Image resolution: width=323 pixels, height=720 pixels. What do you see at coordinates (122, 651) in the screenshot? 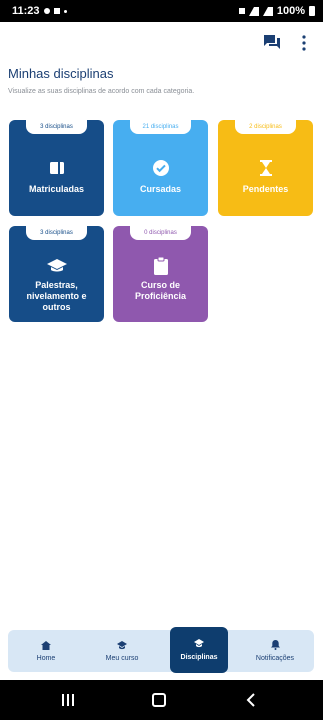
I see `nav-item-meu-curso: Meu curso` at bounding box center [122, 651].